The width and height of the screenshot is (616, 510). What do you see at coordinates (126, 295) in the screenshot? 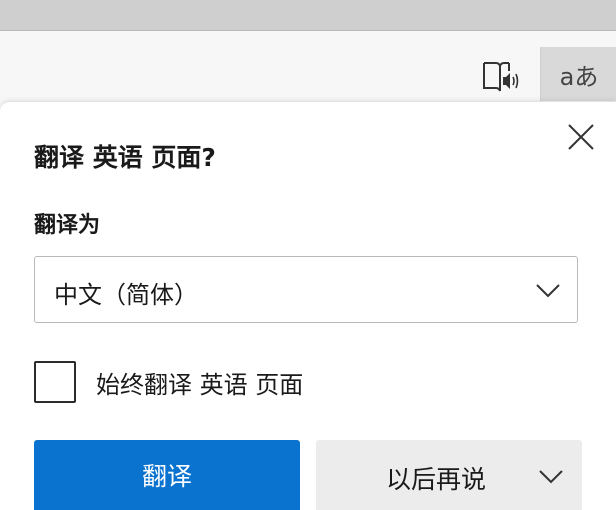
I see `language-select-value: 中文（简体）` at bounding box center [126, 295].